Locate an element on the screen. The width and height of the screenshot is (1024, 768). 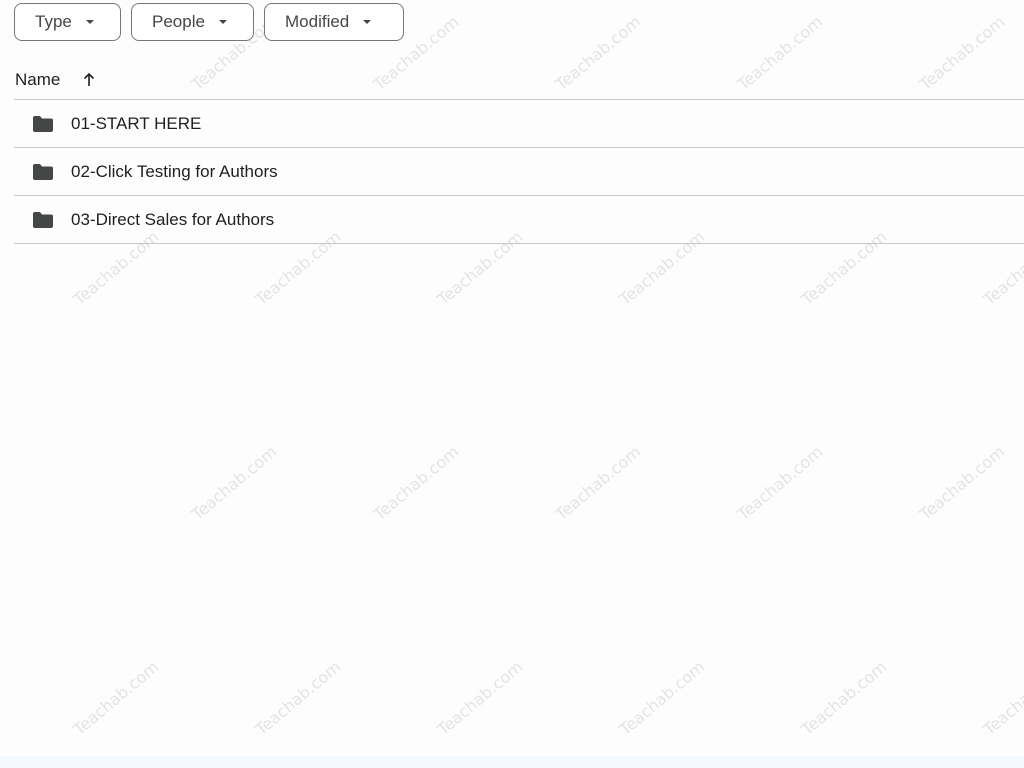
bottom-strip is located at coordinates (512, 762).